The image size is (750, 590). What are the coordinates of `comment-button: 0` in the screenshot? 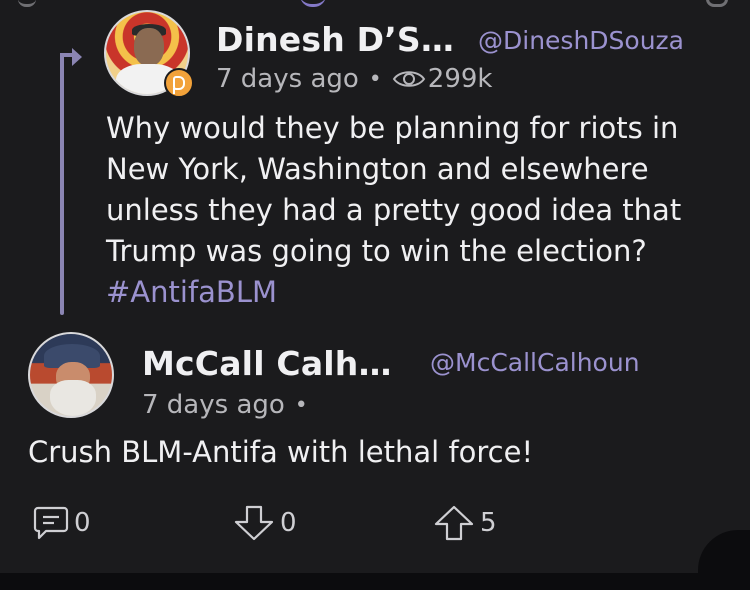 It's located at (61, 523).